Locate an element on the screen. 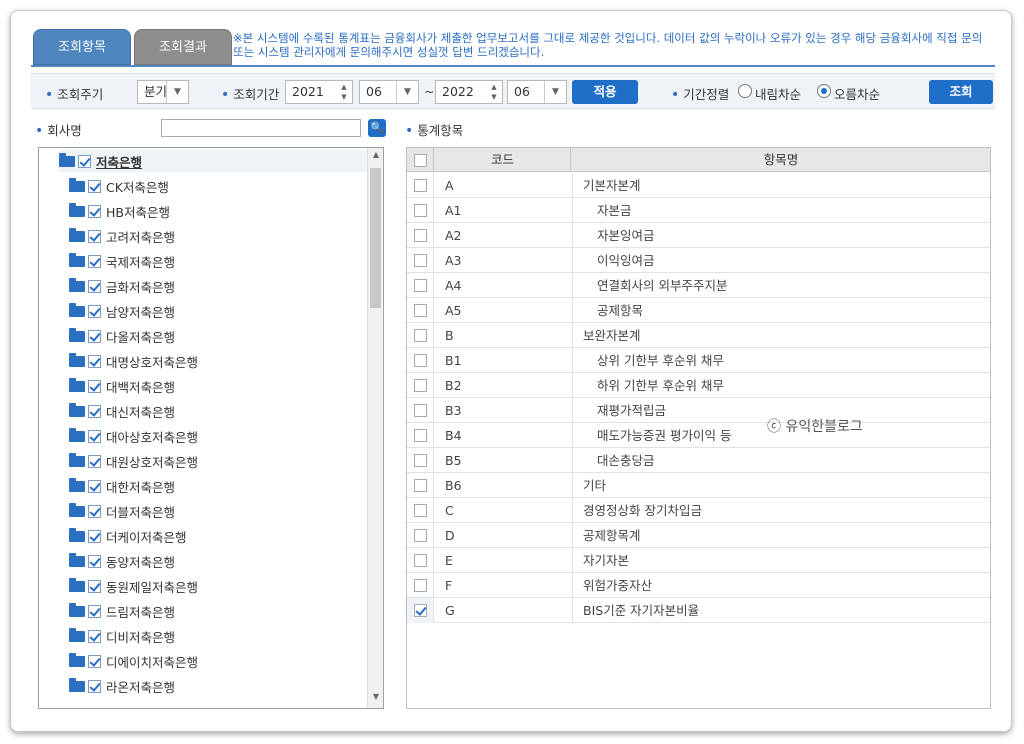 The width and height of the screenshot is (1024, 744). table-row: G BIS기준 자기자본비율 is located at coordinates (698, 610).